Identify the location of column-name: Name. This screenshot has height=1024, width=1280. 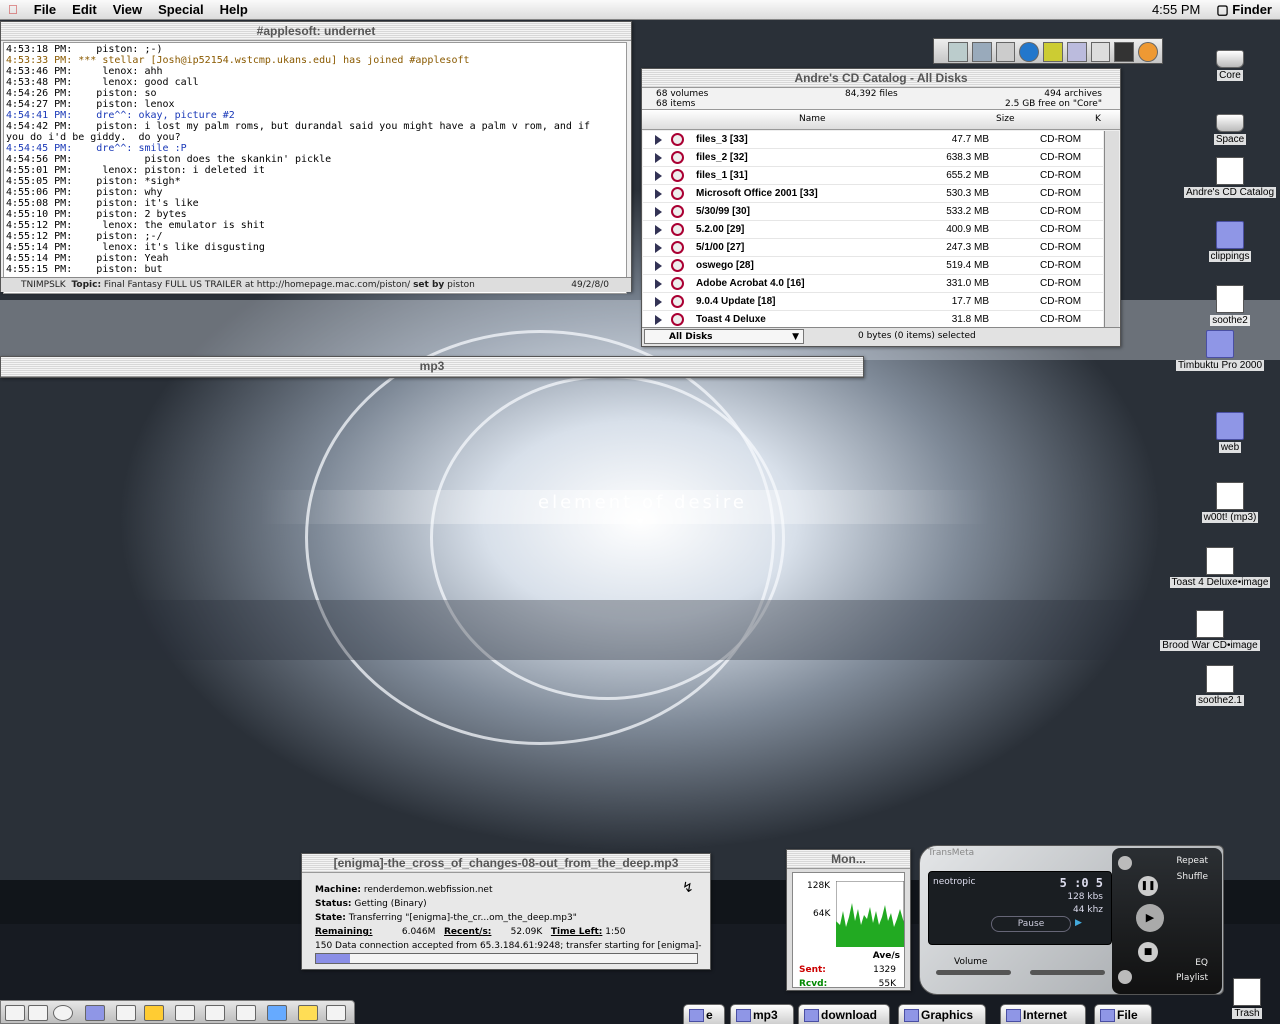
(812, 119).